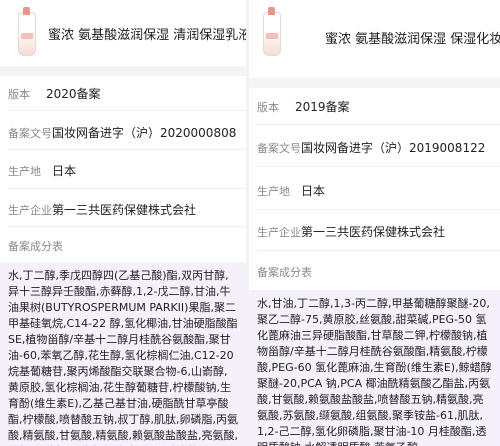  I want to click on record-value: 国妆网备进字（沪）2020000808, so click(144, 133).